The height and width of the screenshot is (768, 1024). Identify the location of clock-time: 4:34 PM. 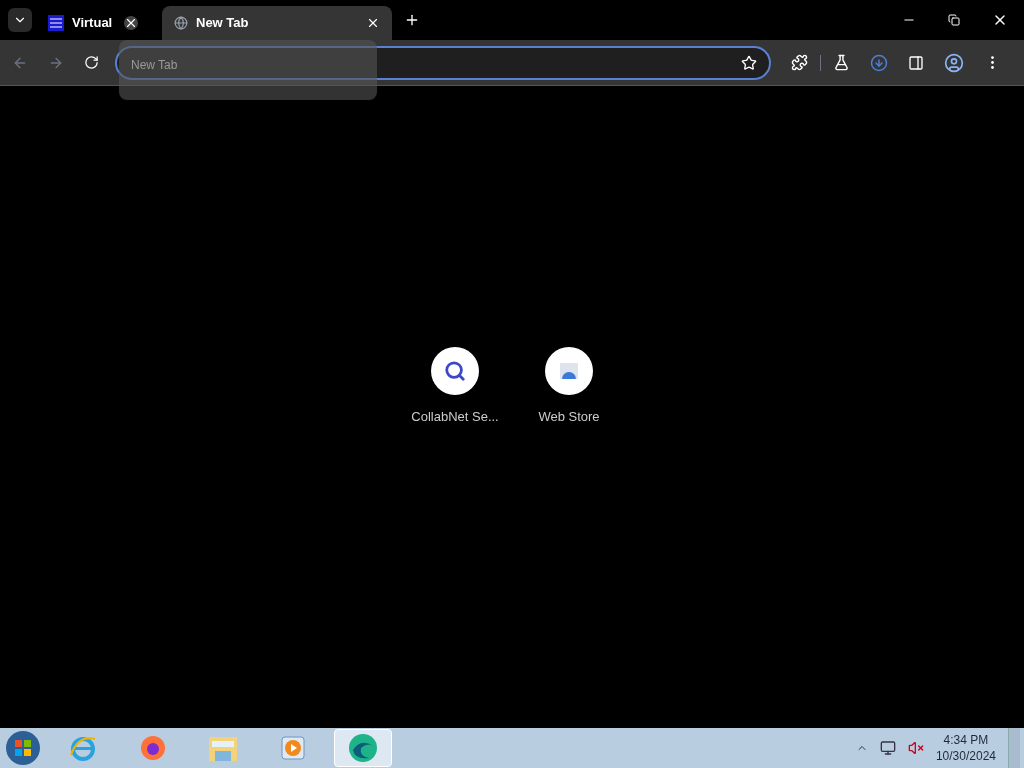
(966, 740).